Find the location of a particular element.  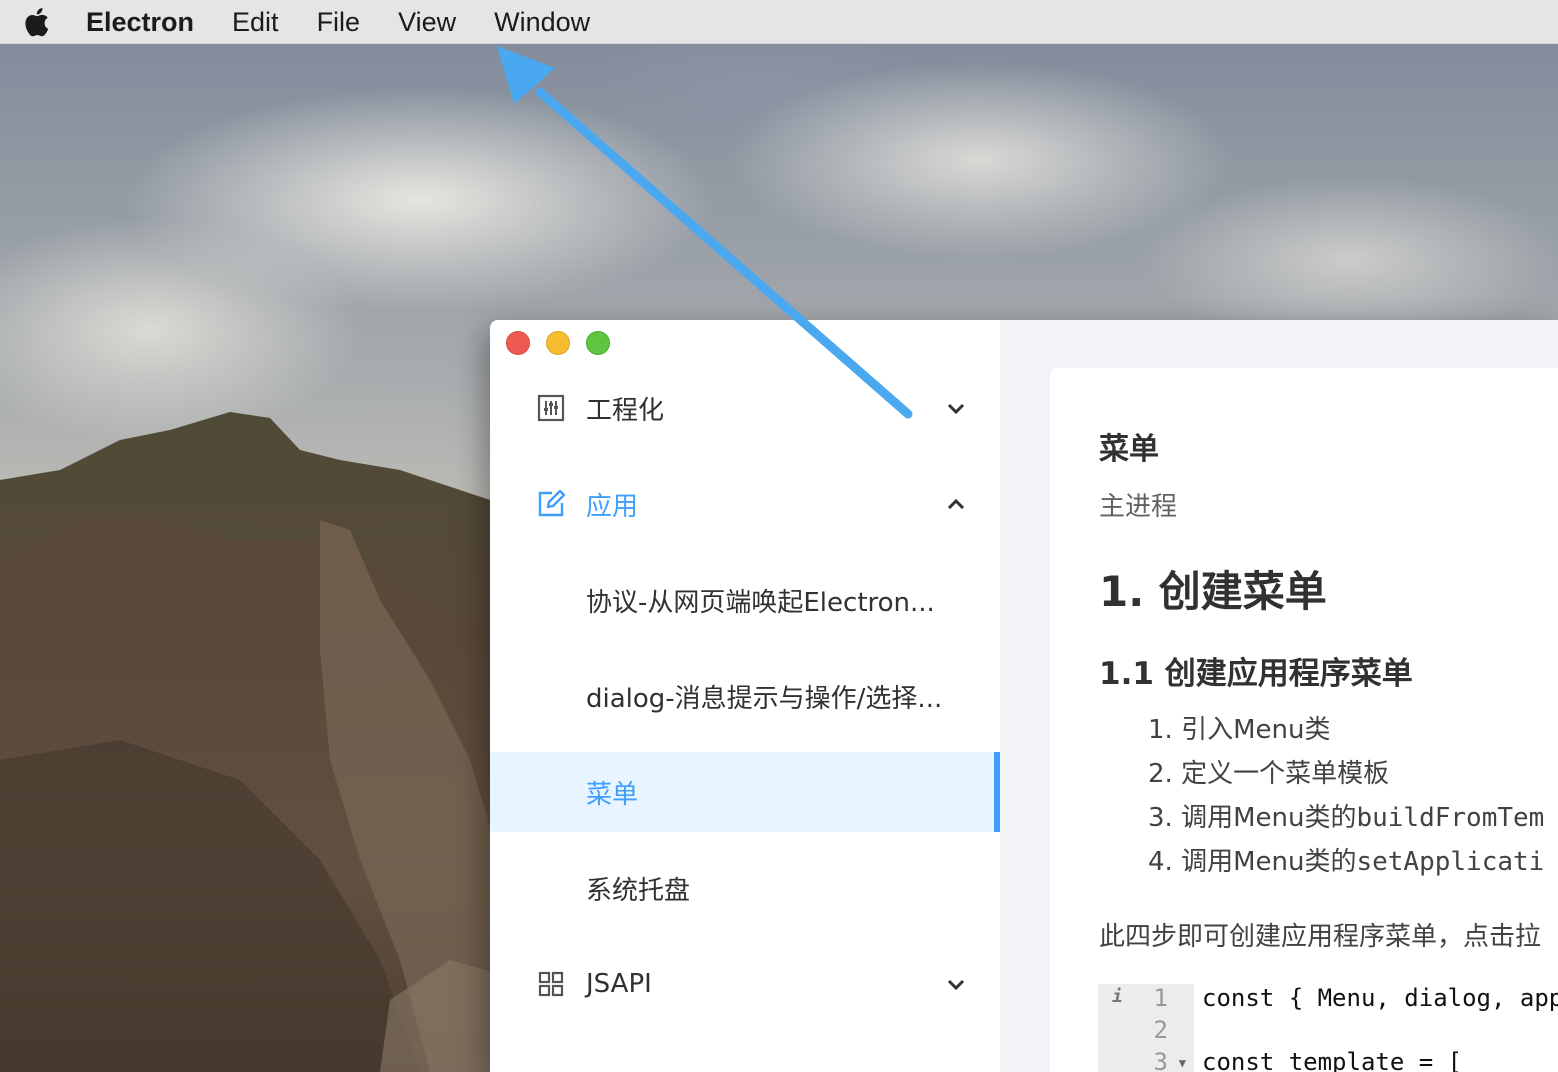

gutter-row: 2 is located at coordinates (1146, 1032).